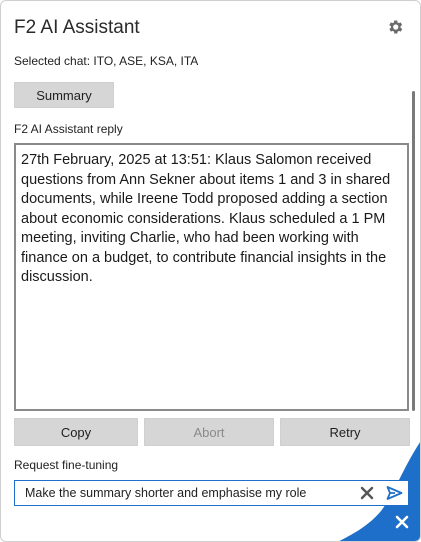 Image resolution: width=421 pixels, height=542 pixels. Describe the element at coordinates (77, 27) in the screenshot. I see `panel-title: F2 AI Assistant` at that location.